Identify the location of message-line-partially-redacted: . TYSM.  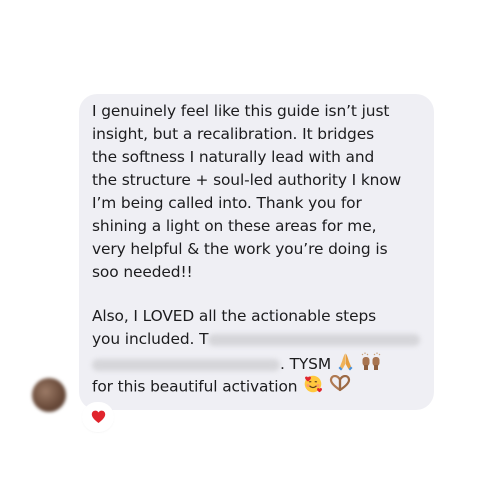
(258, 362).